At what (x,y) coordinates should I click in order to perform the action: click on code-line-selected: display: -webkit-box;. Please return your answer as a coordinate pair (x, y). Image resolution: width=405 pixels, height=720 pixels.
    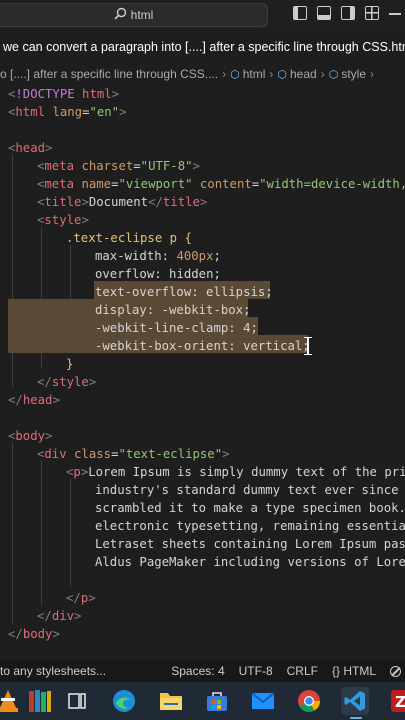
    Looking at the image, I should click on (250, 310).